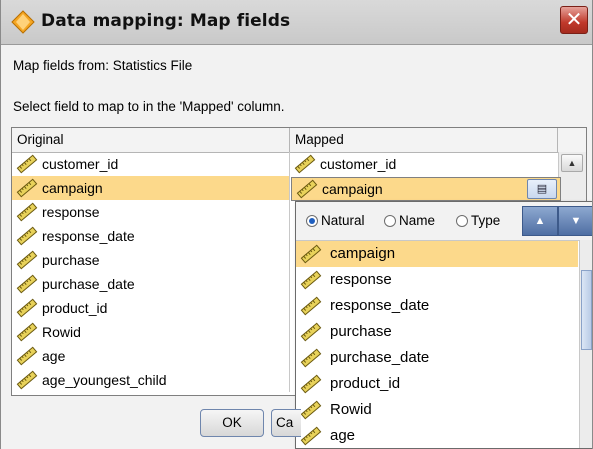  What do you see at coordinates (103, 65) in the screenshot?
I see `map-from-label: Map fields from: Statistics File` at bounding box center [103, 65].